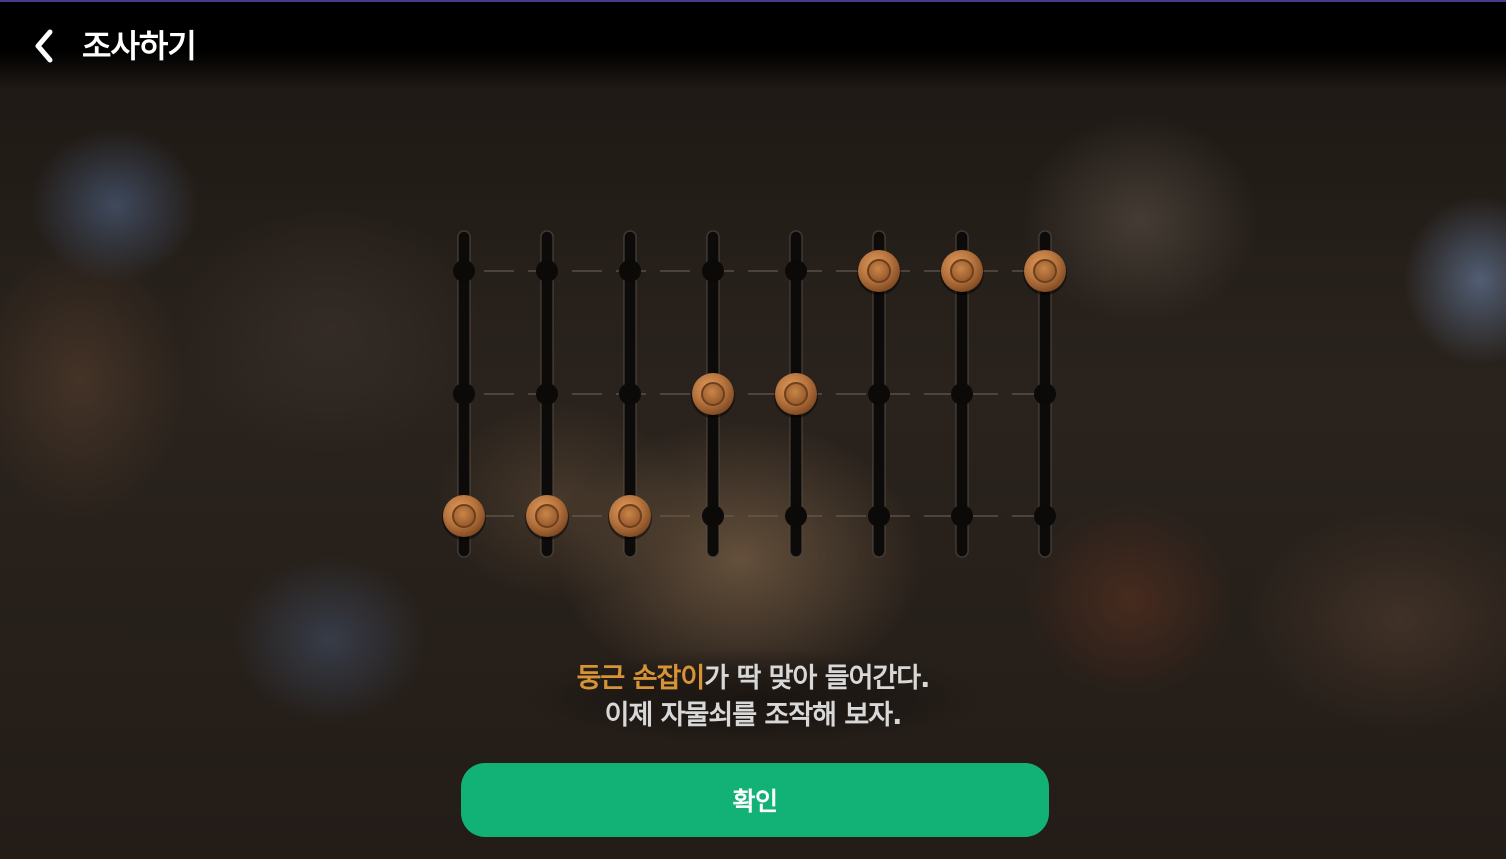 This screenshot has width=1506, height=859. I want to click on dialog-line-1: 둥근 손잡이가 딱 맞아 들어간다., so click(753, 678).